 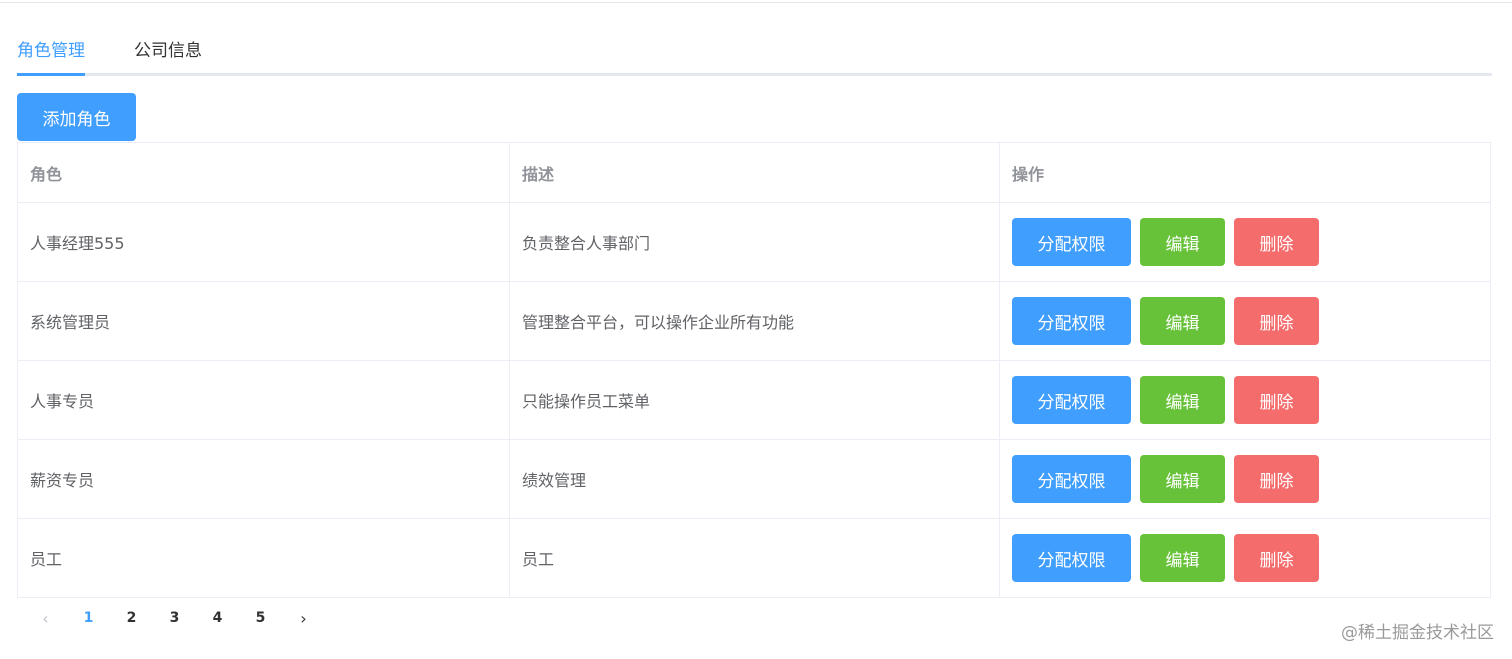 I want to click on description-cell: 管理整合平台，可以操作企业所有功能, so click(x=754, y=321).